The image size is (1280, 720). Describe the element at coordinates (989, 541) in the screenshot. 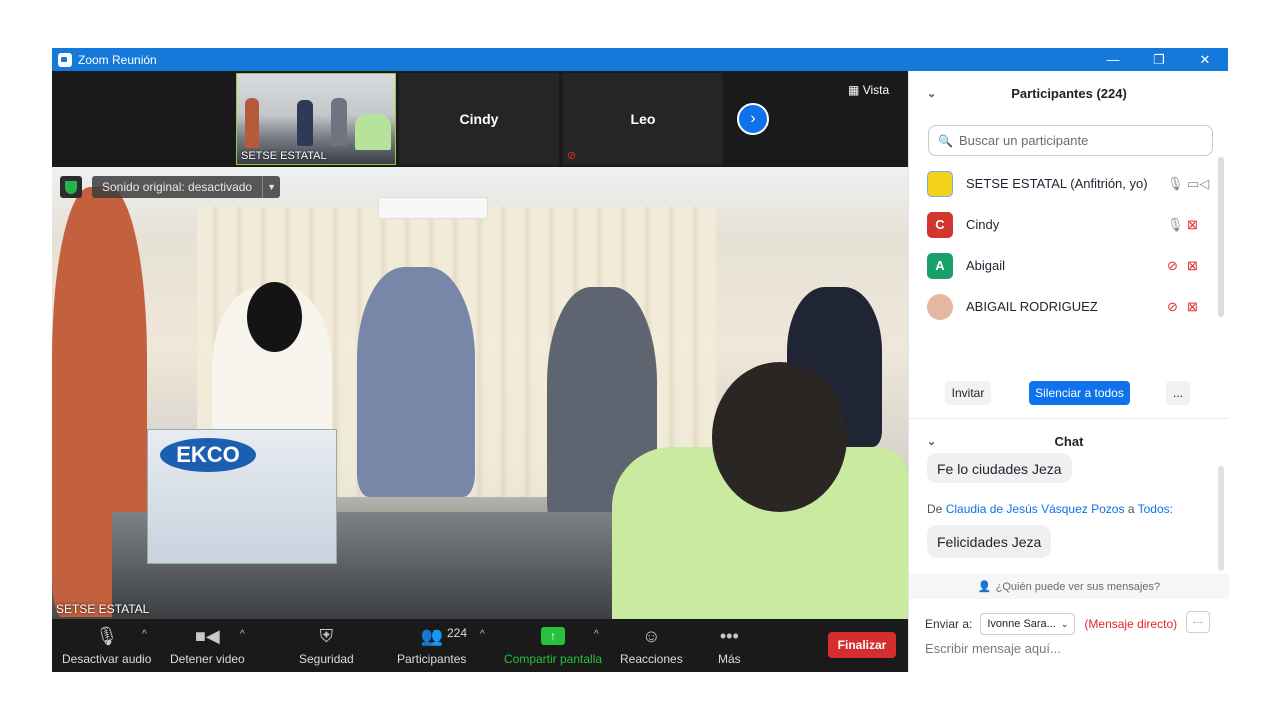

I see `chat-message-bubble: Felicidades Jeza` at that location.